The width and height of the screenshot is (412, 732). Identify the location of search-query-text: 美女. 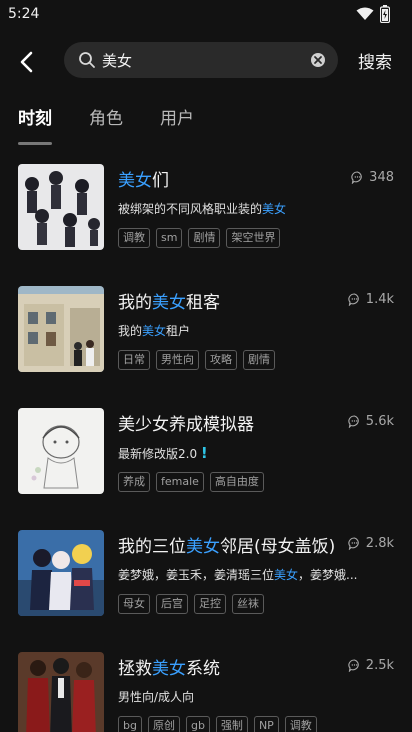
(117, 60).